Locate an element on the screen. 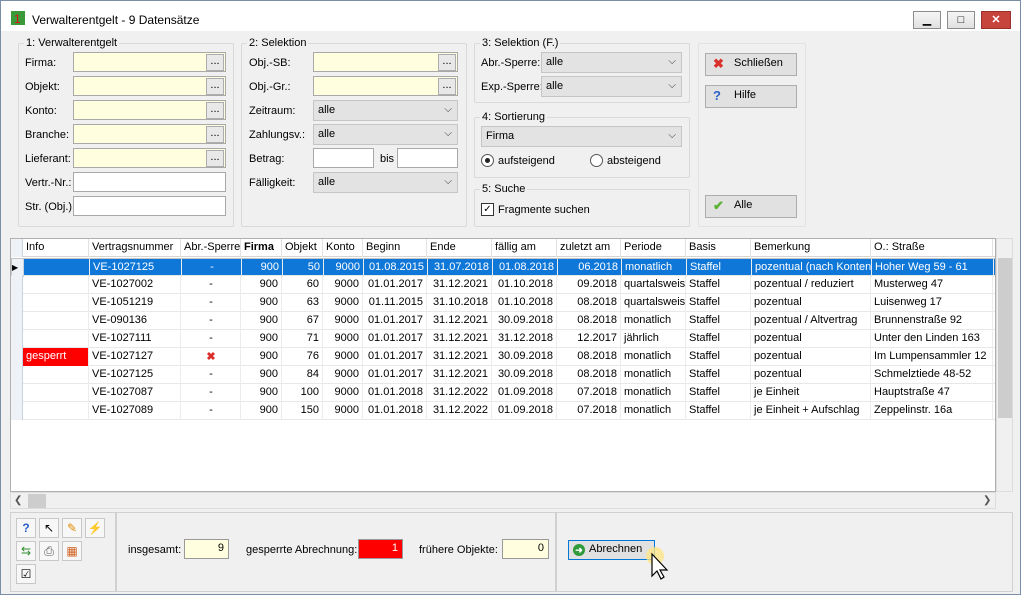 The width and height of the screenshot is (1021, 595). vertical-scroll-thumb is located at coordinates (1005, 338).